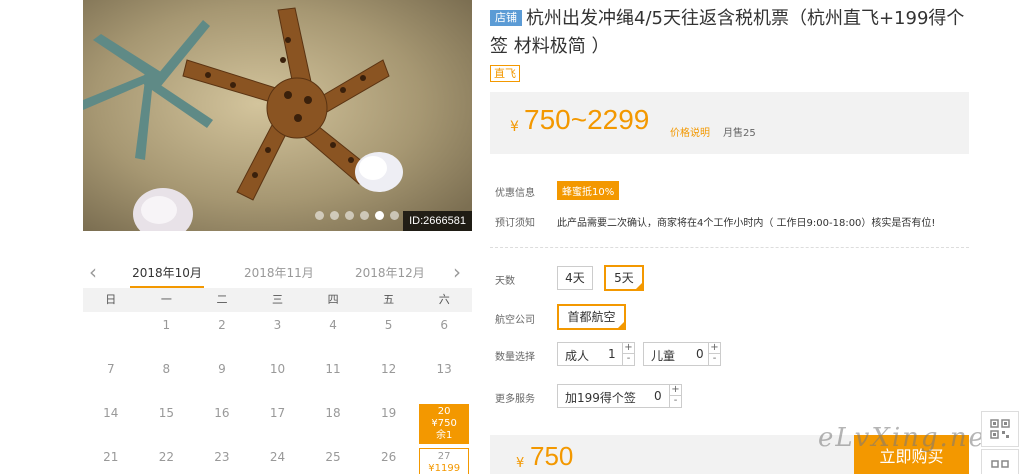 The width and height of the screenshot is (1024, 474). What do you see at coordinates (333, 413) in the screenshot?
I see `calendar-day: 18` at bounding box center [333, 413].